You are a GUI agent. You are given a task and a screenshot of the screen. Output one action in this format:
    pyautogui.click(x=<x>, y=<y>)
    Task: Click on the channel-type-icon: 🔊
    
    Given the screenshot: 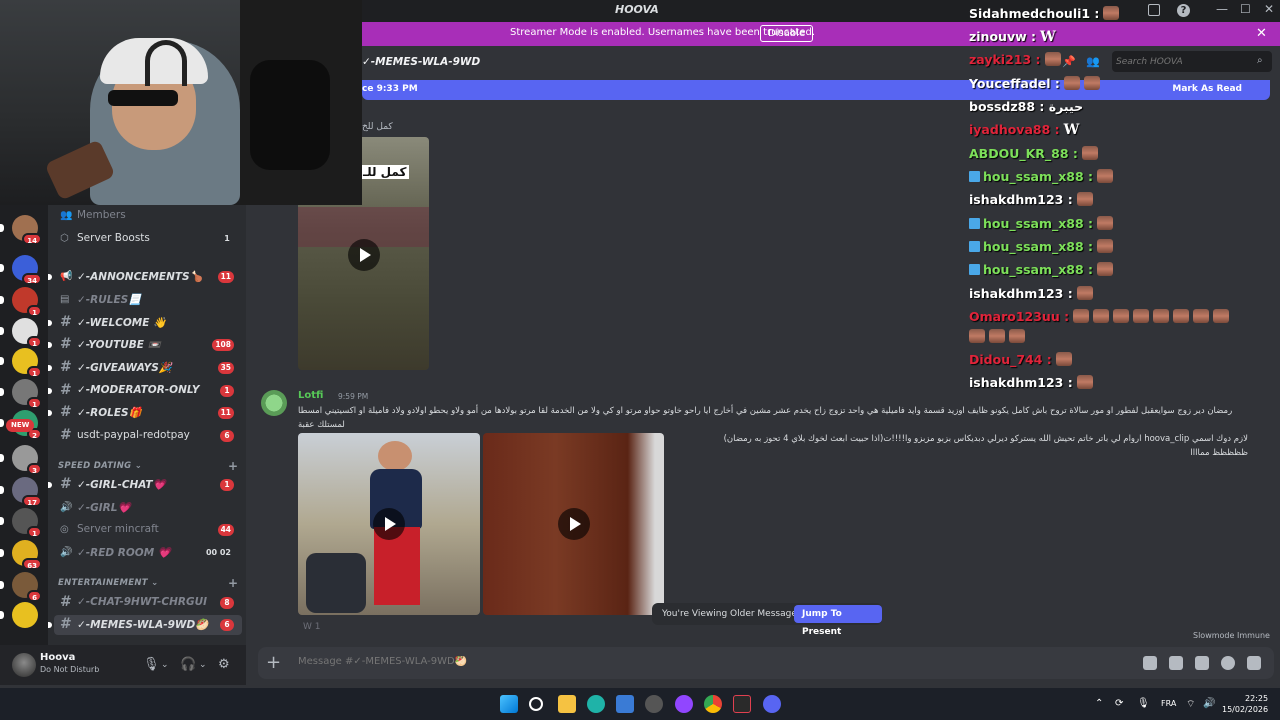 What is the action you would take?
    pyautogui.click(x=66, y=552)
    